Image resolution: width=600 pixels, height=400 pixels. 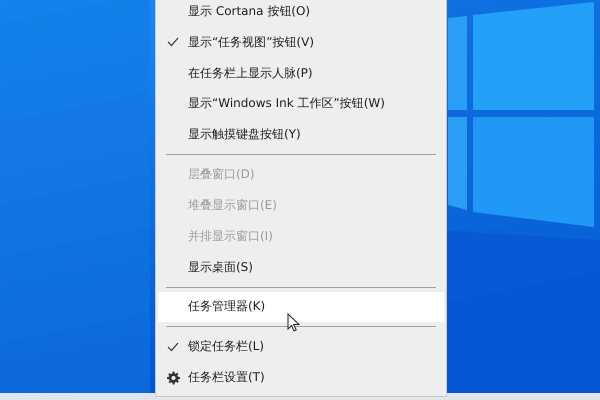 What do you see at coordinates (301, 134) in the screenshot?
I see `menu-item: 显示触摸键盘按钮(Y)` at bounding box center [301, 134].